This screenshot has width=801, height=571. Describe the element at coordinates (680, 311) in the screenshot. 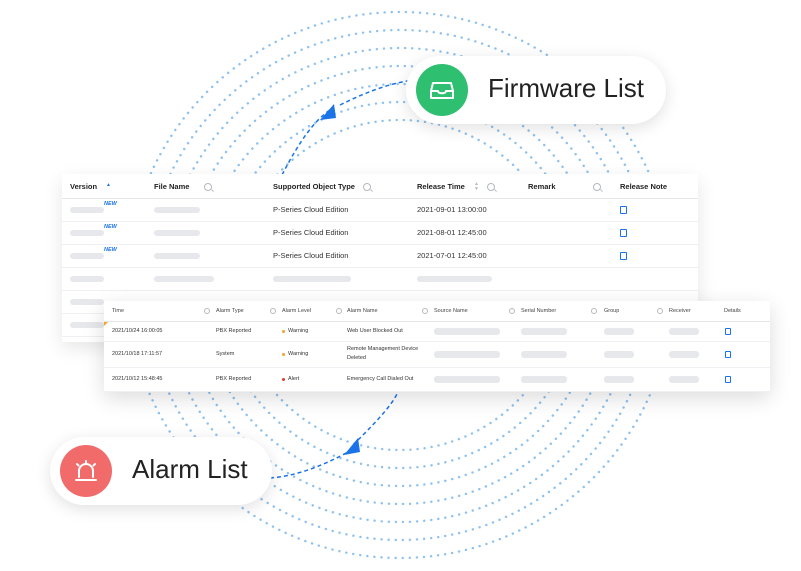

I see `header-receiver: Receiver` at that location.